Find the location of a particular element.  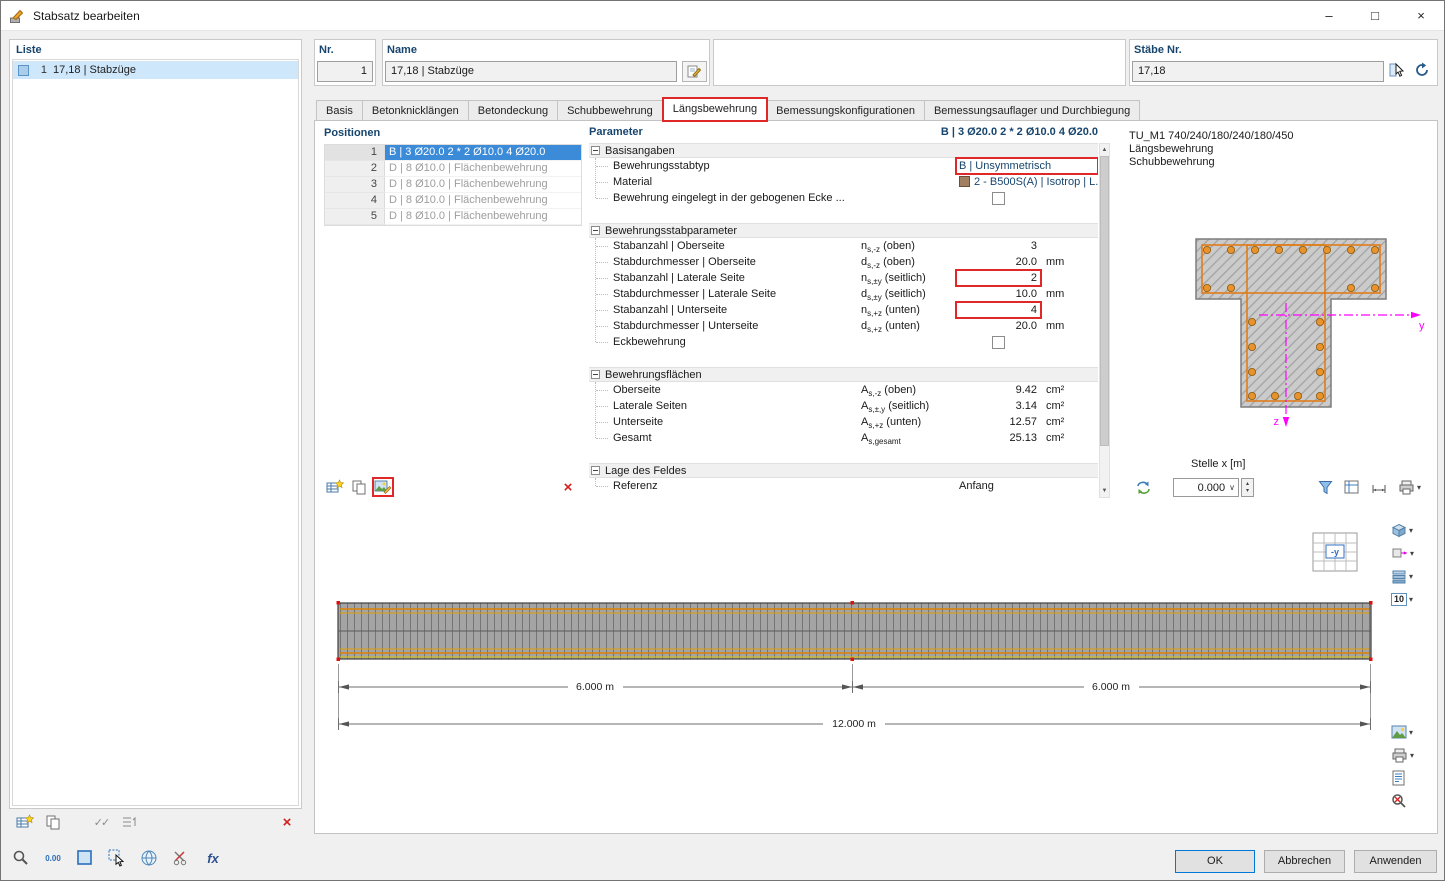

sync-position-button is located at coordinates (1144, 488).